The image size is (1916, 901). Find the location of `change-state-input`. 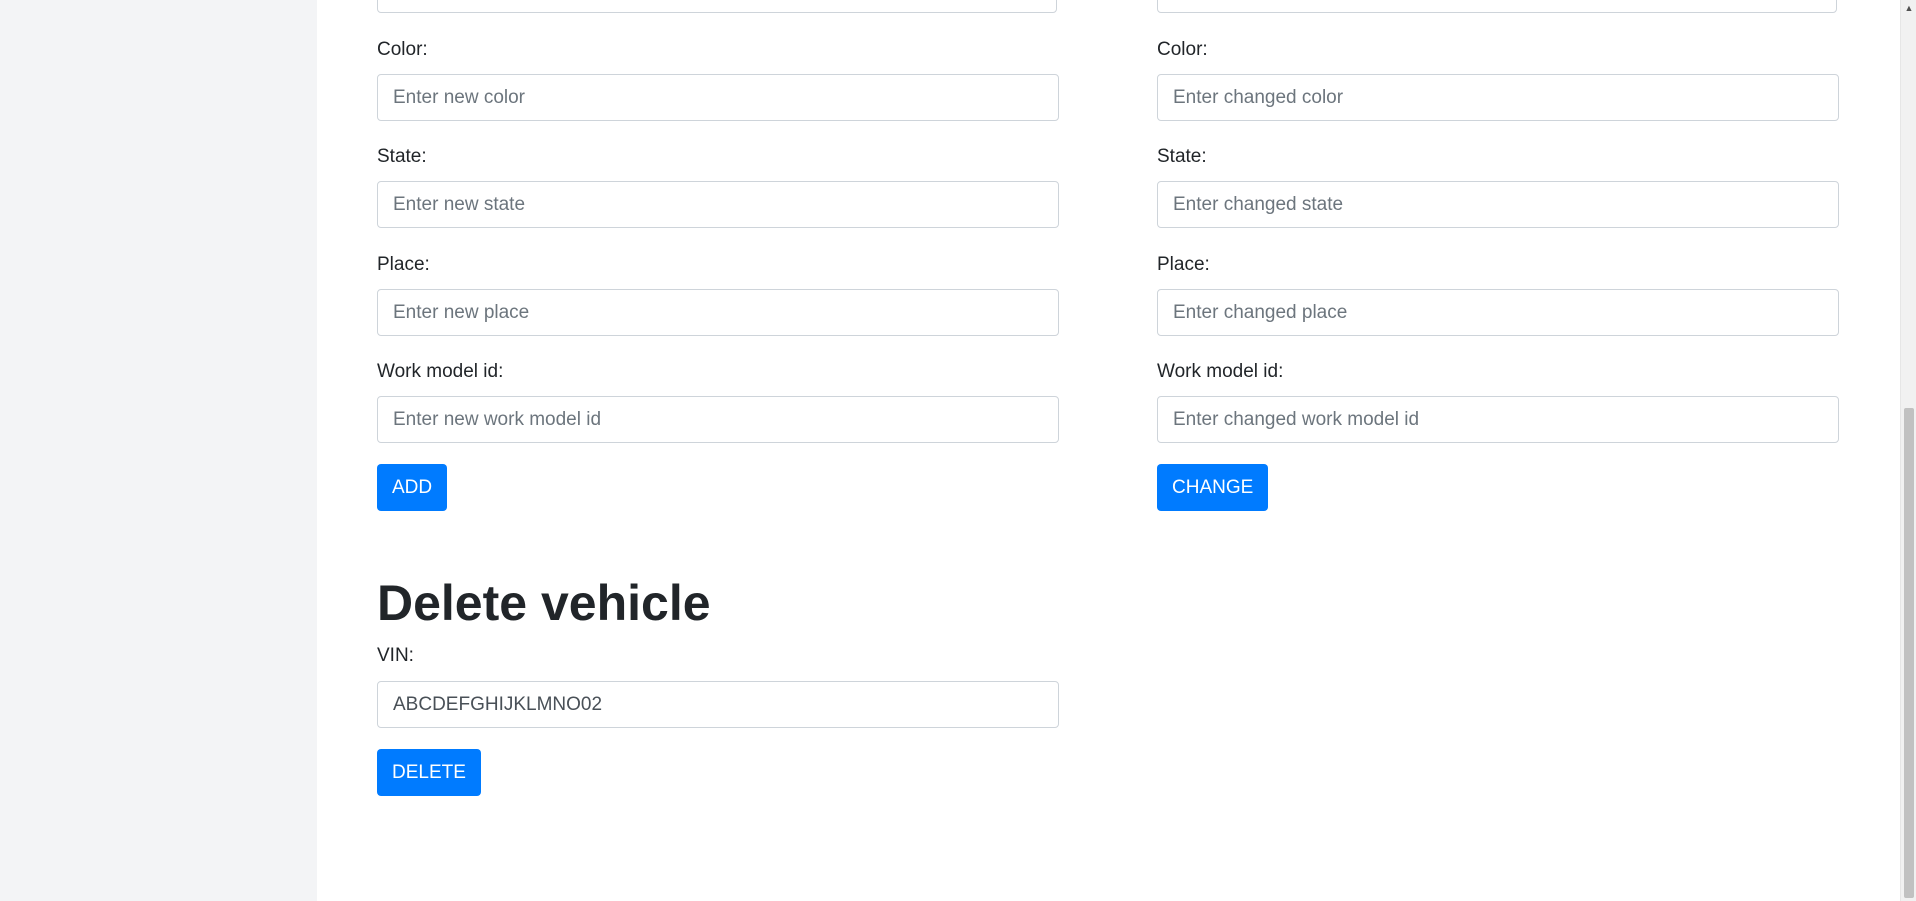

change-state-input is located at coordinates (1498, 204).